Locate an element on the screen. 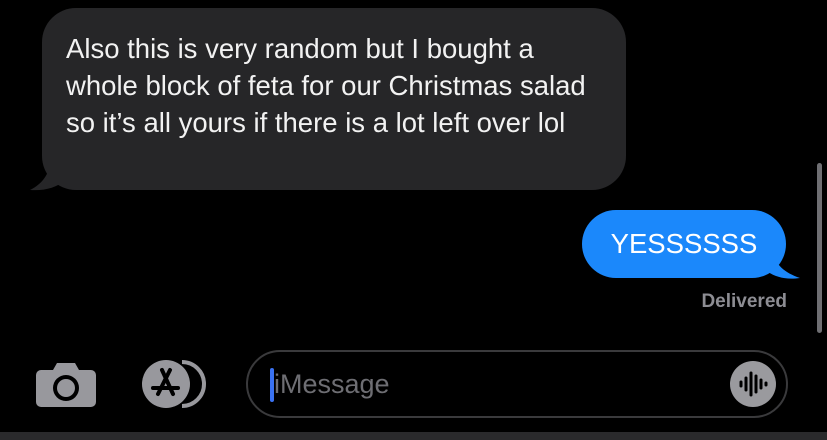 Image resolution: width=827 pixels, height=440 pixels. delivery-status: Delivered is located at coordinates (744, 301).